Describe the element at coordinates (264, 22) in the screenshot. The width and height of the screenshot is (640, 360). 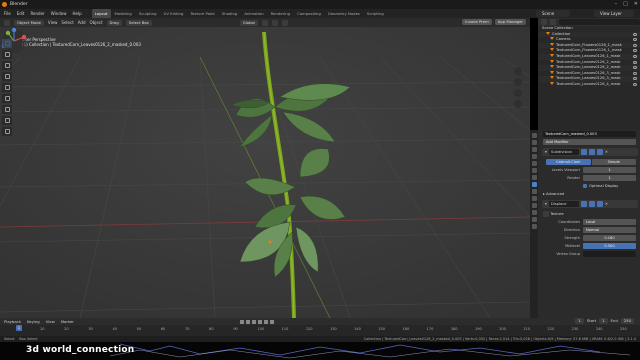
I see `pivot-icon` at that location.